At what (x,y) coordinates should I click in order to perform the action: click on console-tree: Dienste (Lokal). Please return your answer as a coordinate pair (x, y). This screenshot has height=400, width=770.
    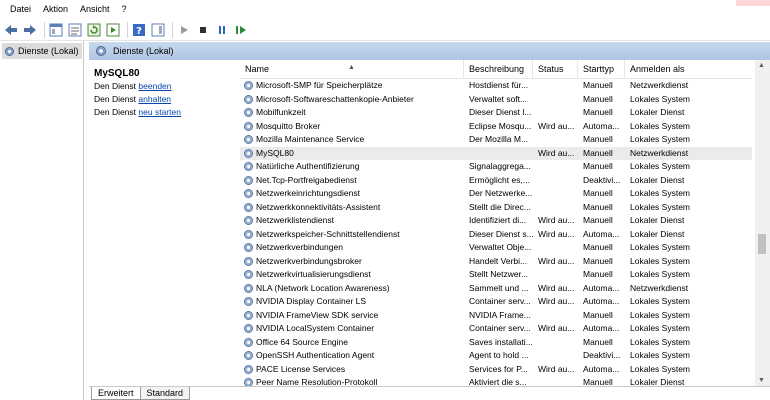
    Looking at the image, I should click on (42, 220).